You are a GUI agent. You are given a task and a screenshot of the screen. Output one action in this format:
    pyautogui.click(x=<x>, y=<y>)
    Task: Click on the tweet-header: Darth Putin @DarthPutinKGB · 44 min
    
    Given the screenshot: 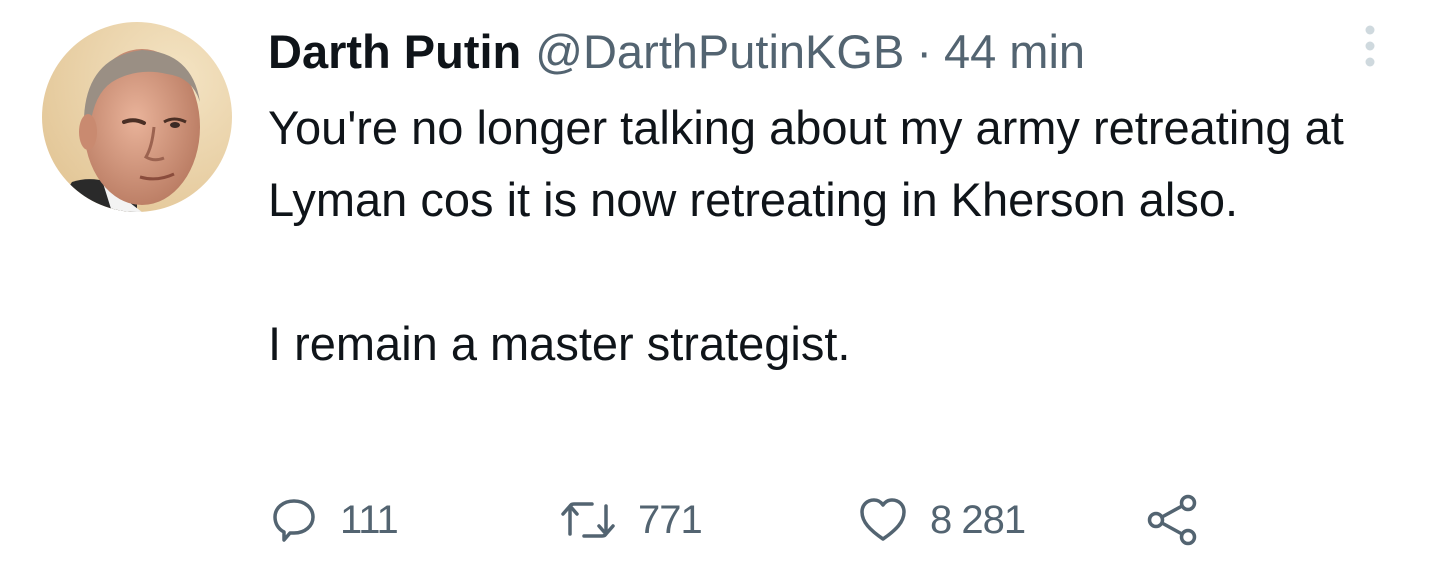 What is the action you would take?
    pyautogui.click(x=676, y=52)
    